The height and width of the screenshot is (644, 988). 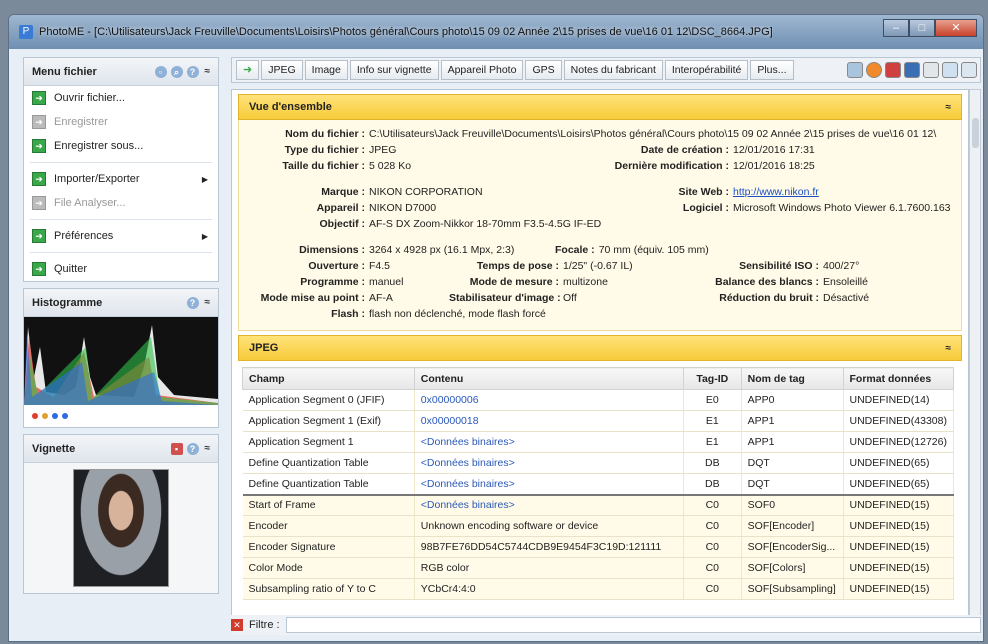 I want to click on clear-filter-icon: ✕, so click(x=237, y=625).